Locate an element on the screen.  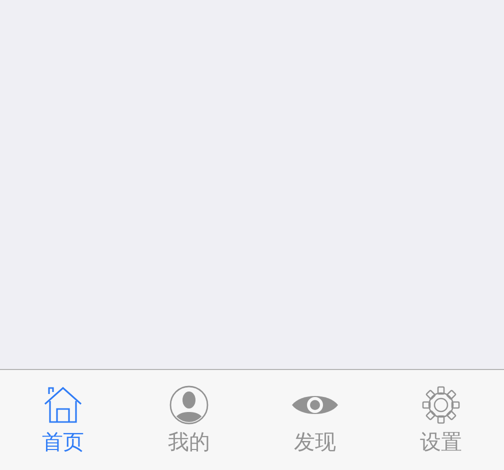
gear-icon is located at coordinates (441, 405).